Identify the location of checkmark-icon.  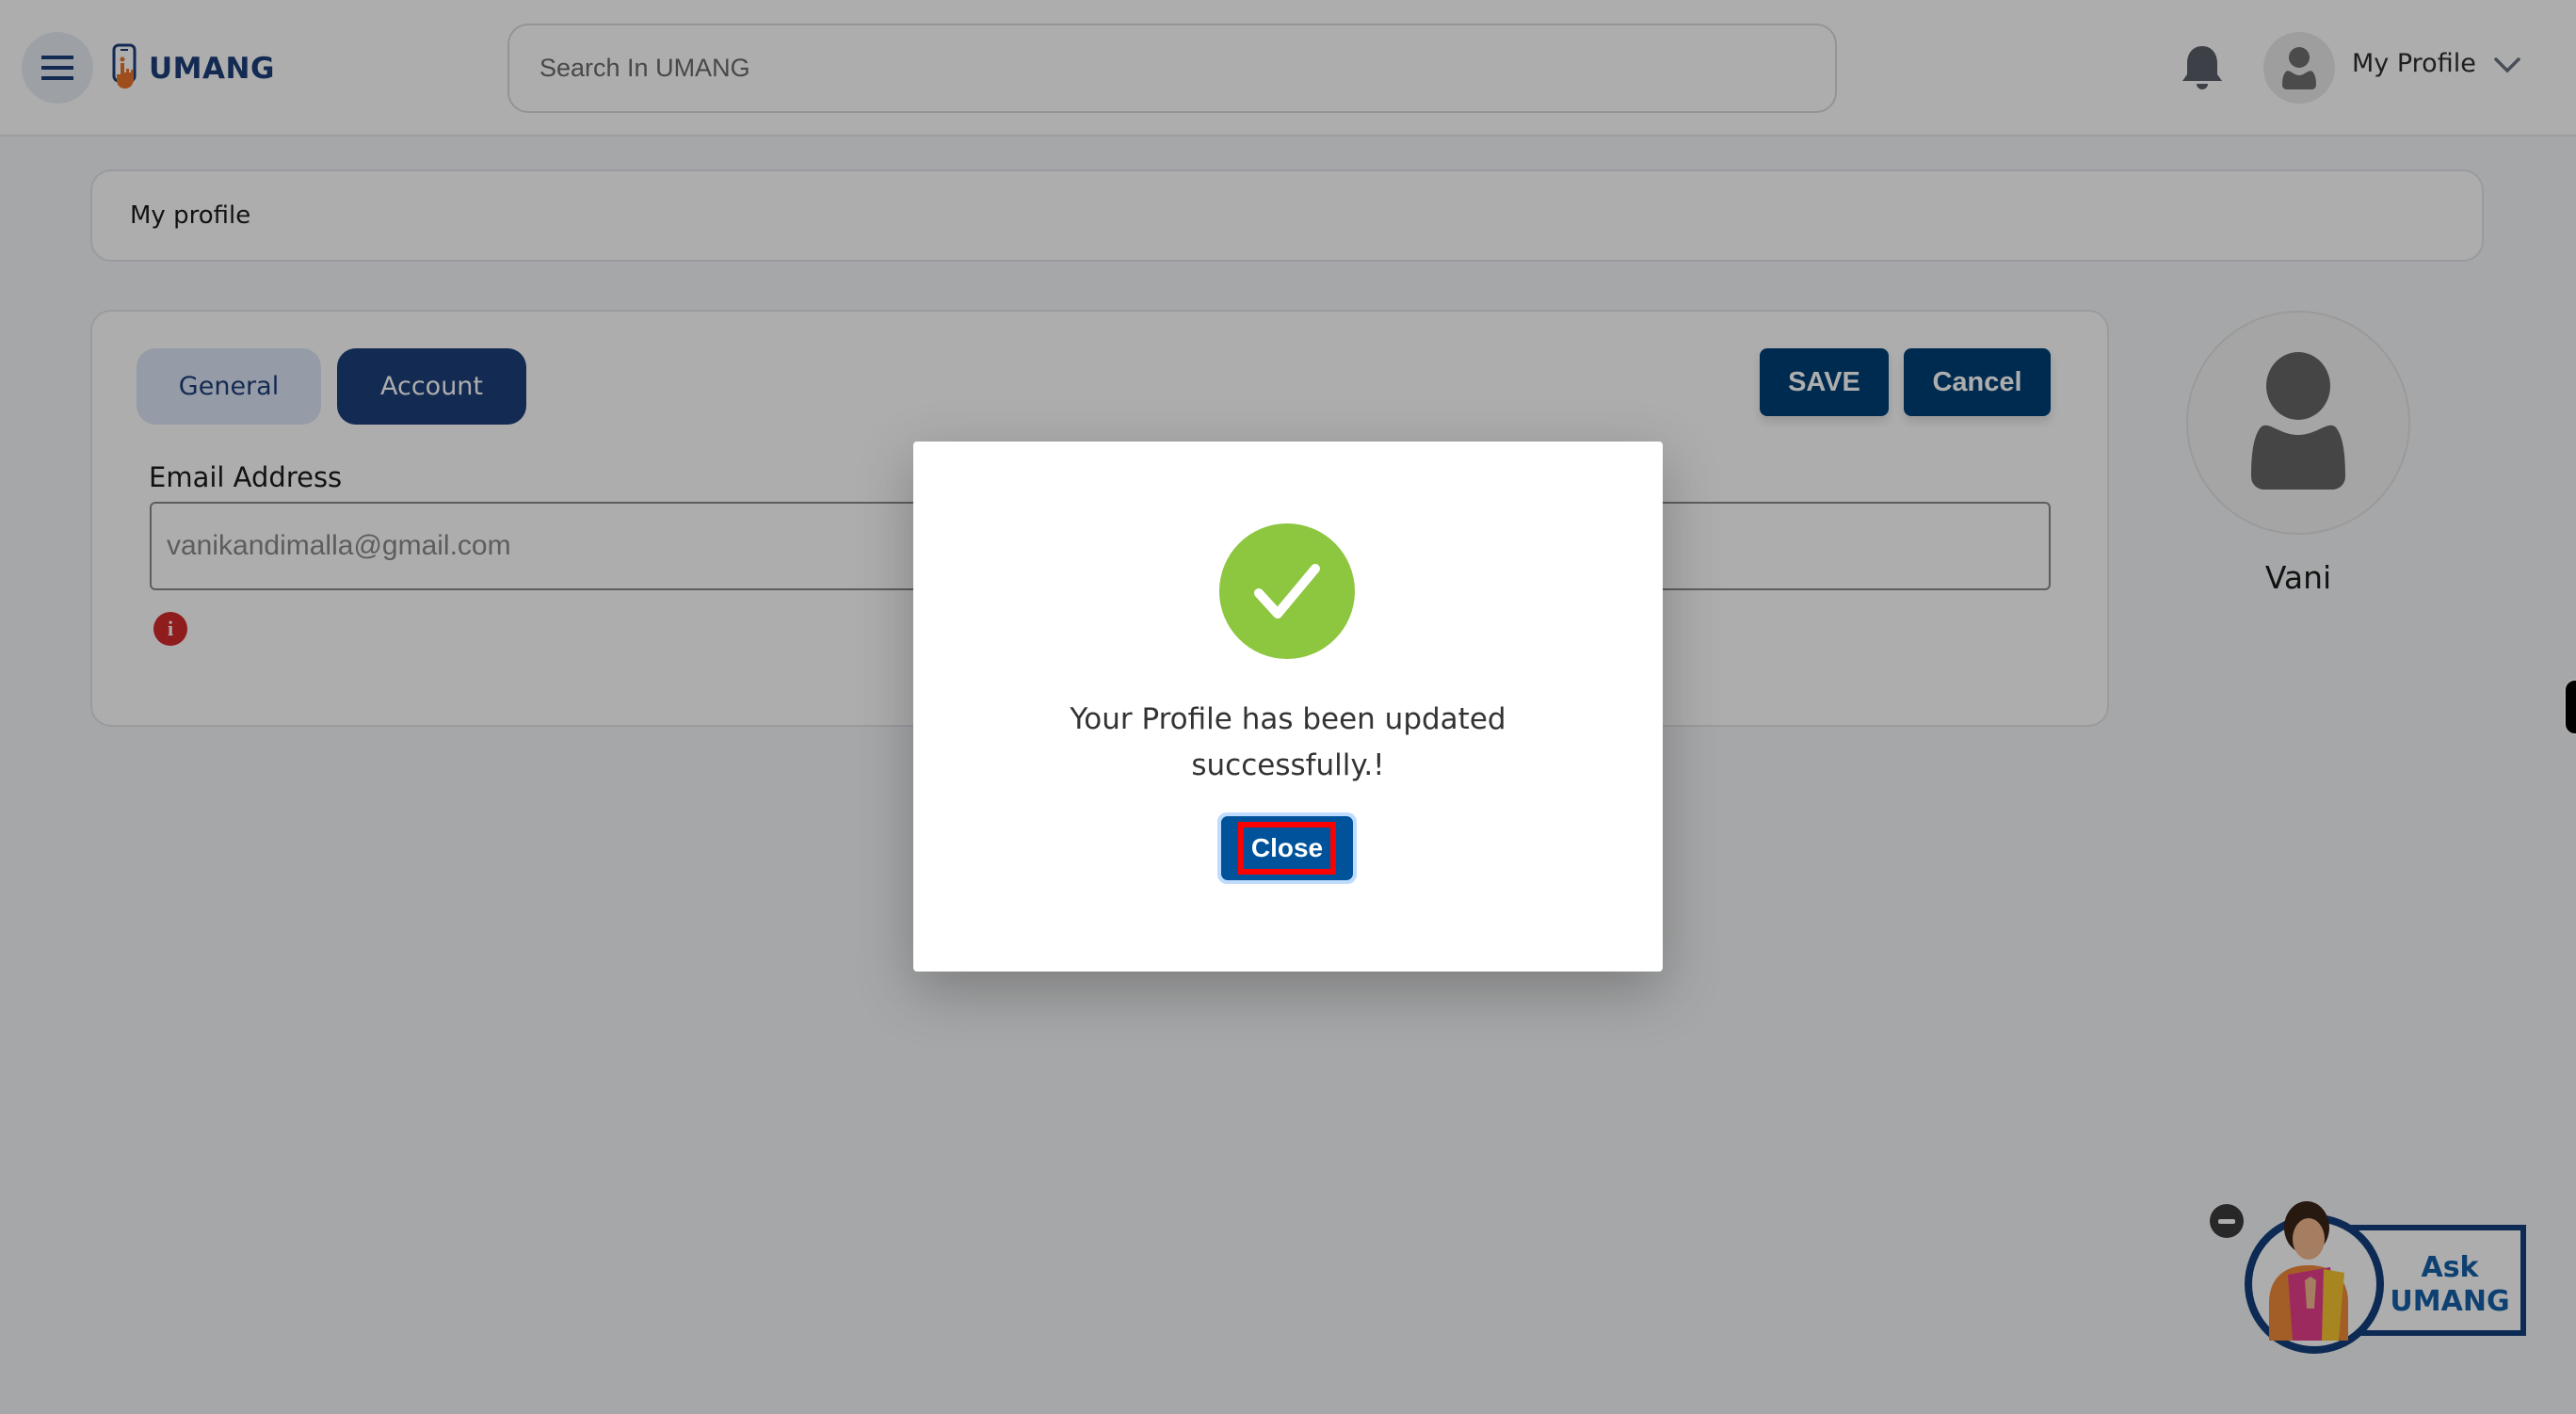
(1287, 591).